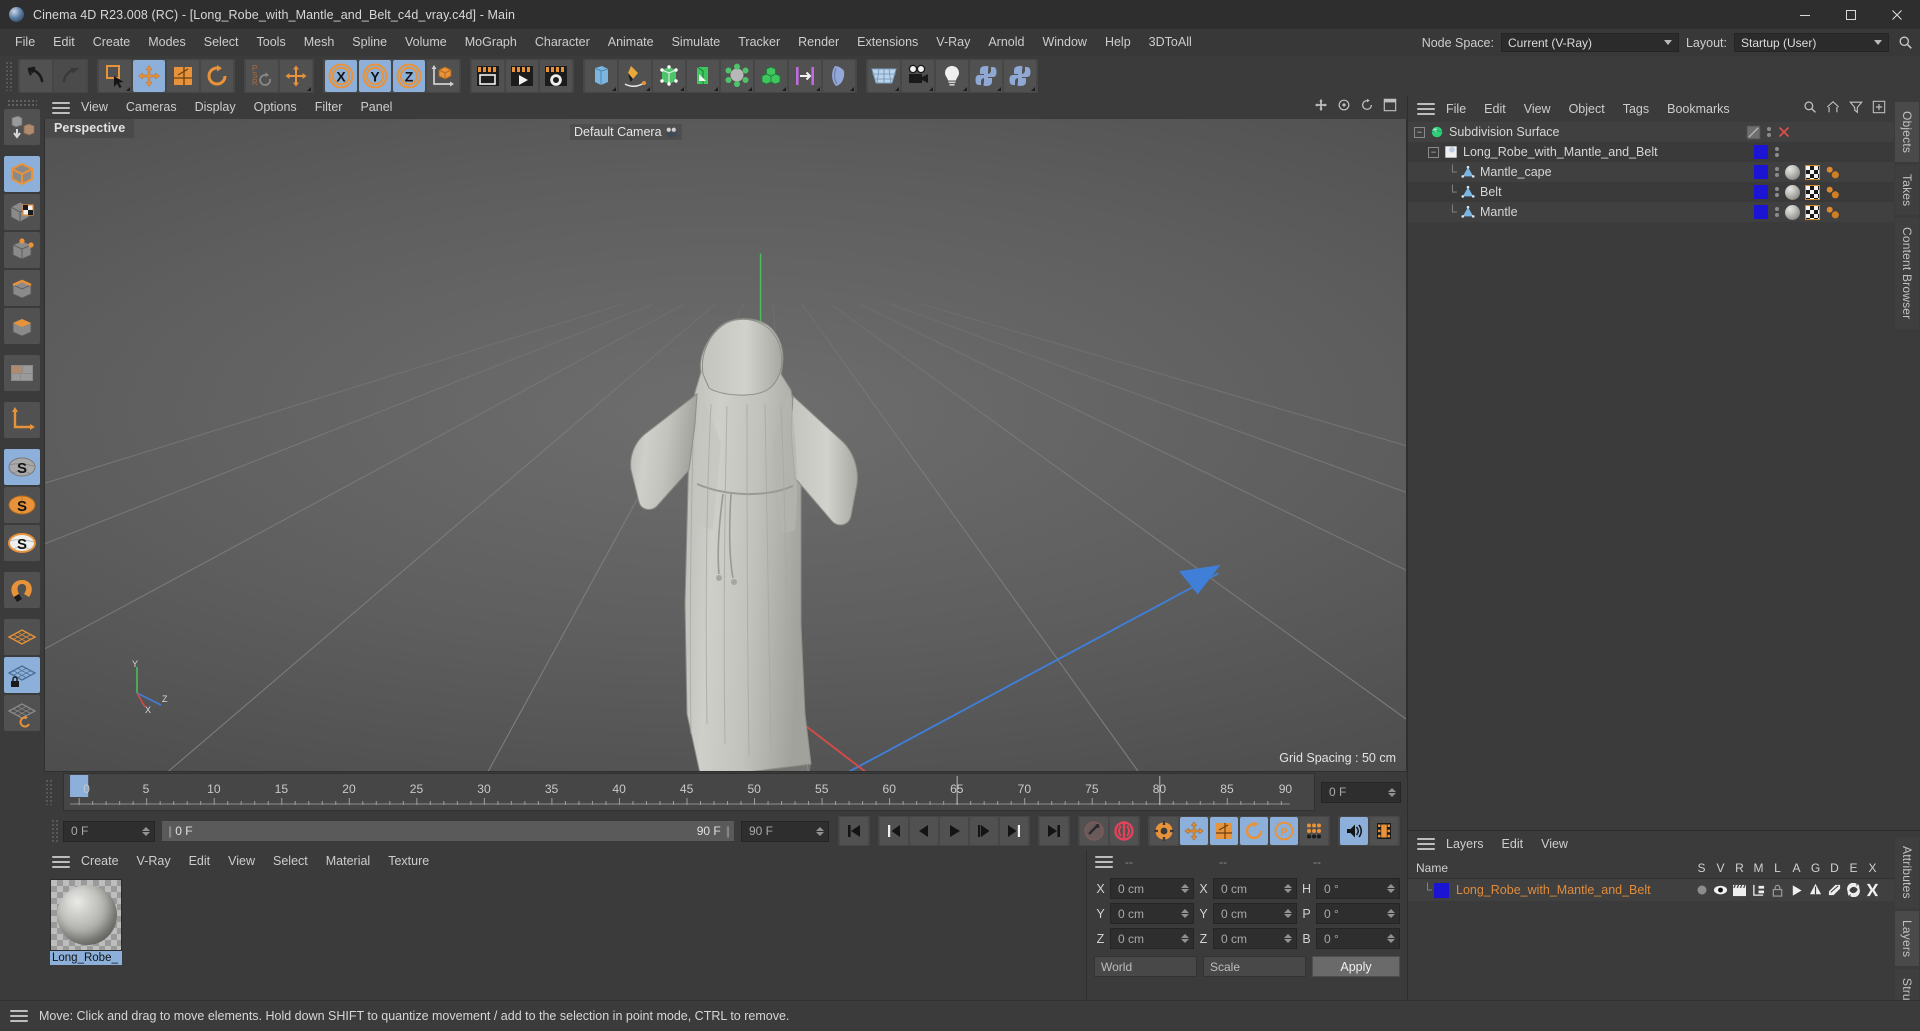 This screenshot has width=1920, height=1031. What do you see at coordinates (954, 831) in the screenshot?
I see `play-button` at bounding box center [954, 831].